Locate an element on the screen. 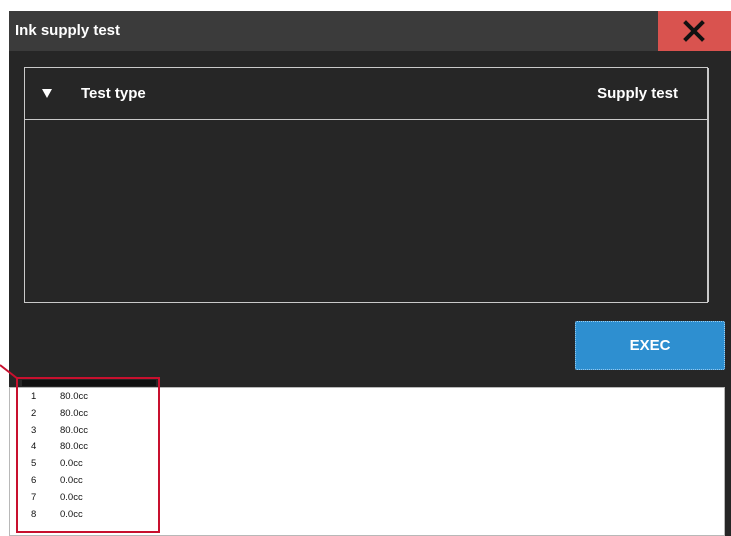 Image resolution: width=731 pixels, height=536 pixels. close-icon is located at coordinates (694, 31).